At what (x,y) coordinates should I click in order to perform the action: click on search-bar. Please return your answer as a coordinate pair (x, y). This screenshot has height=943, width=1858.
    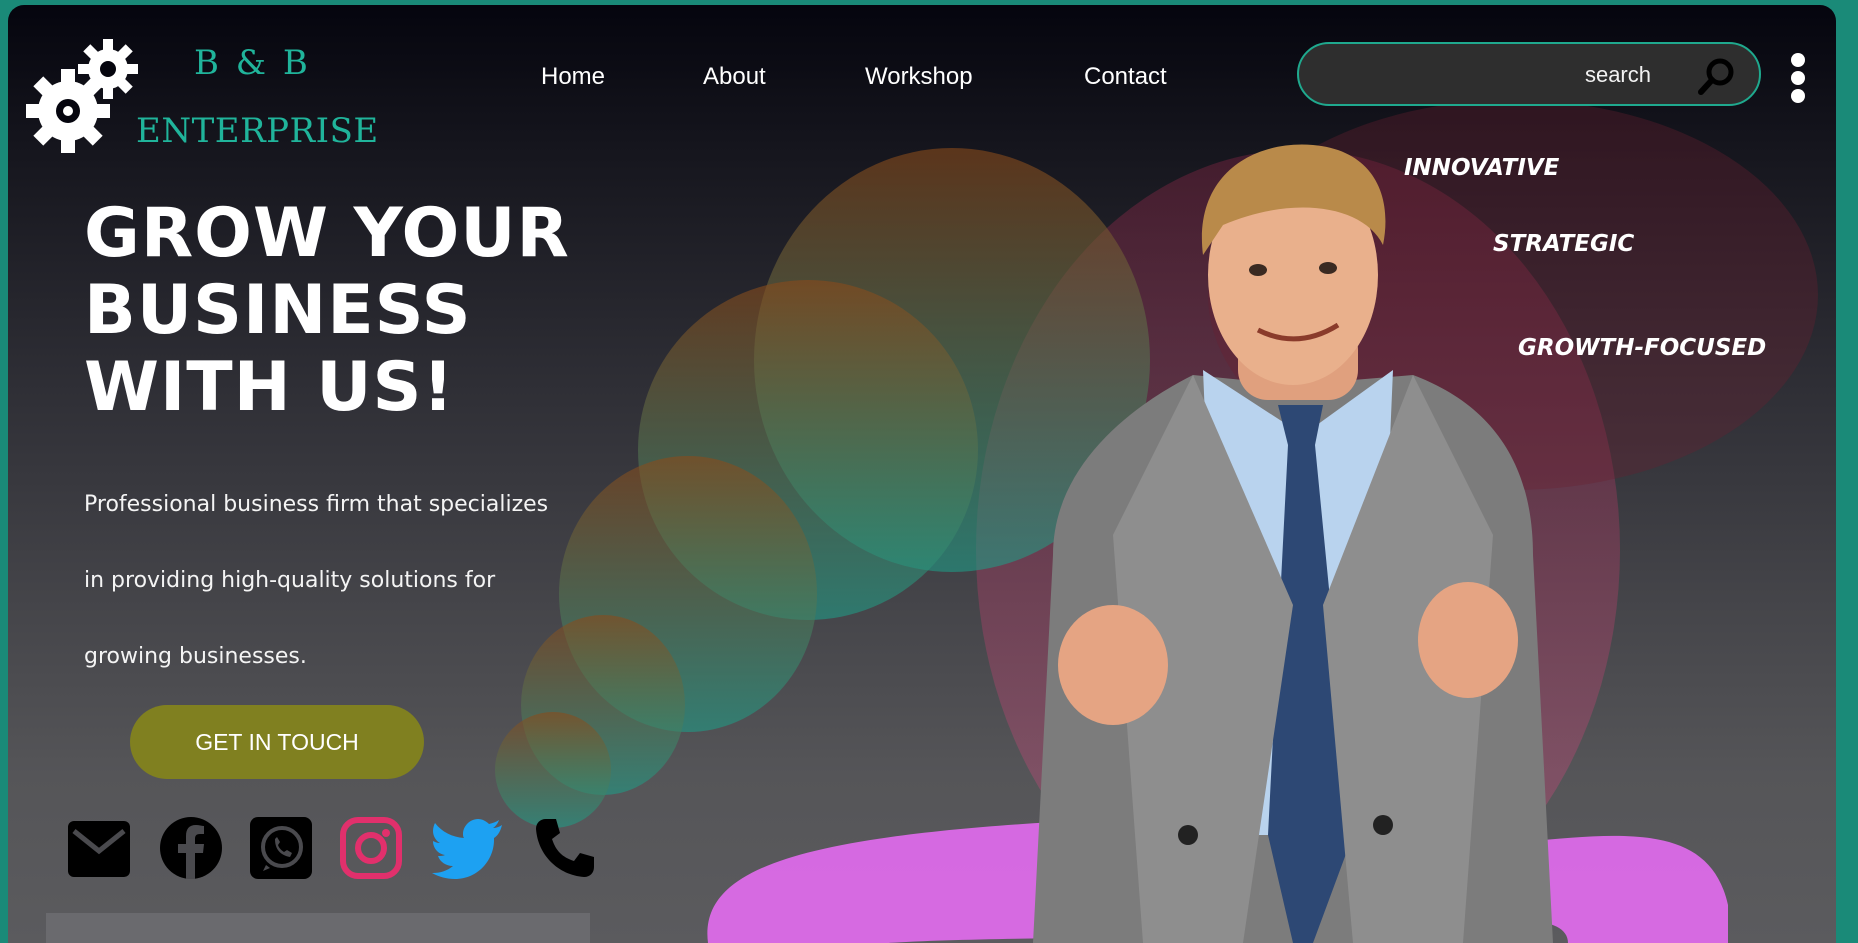
    Looking at the image, I should click on (1529, 74).